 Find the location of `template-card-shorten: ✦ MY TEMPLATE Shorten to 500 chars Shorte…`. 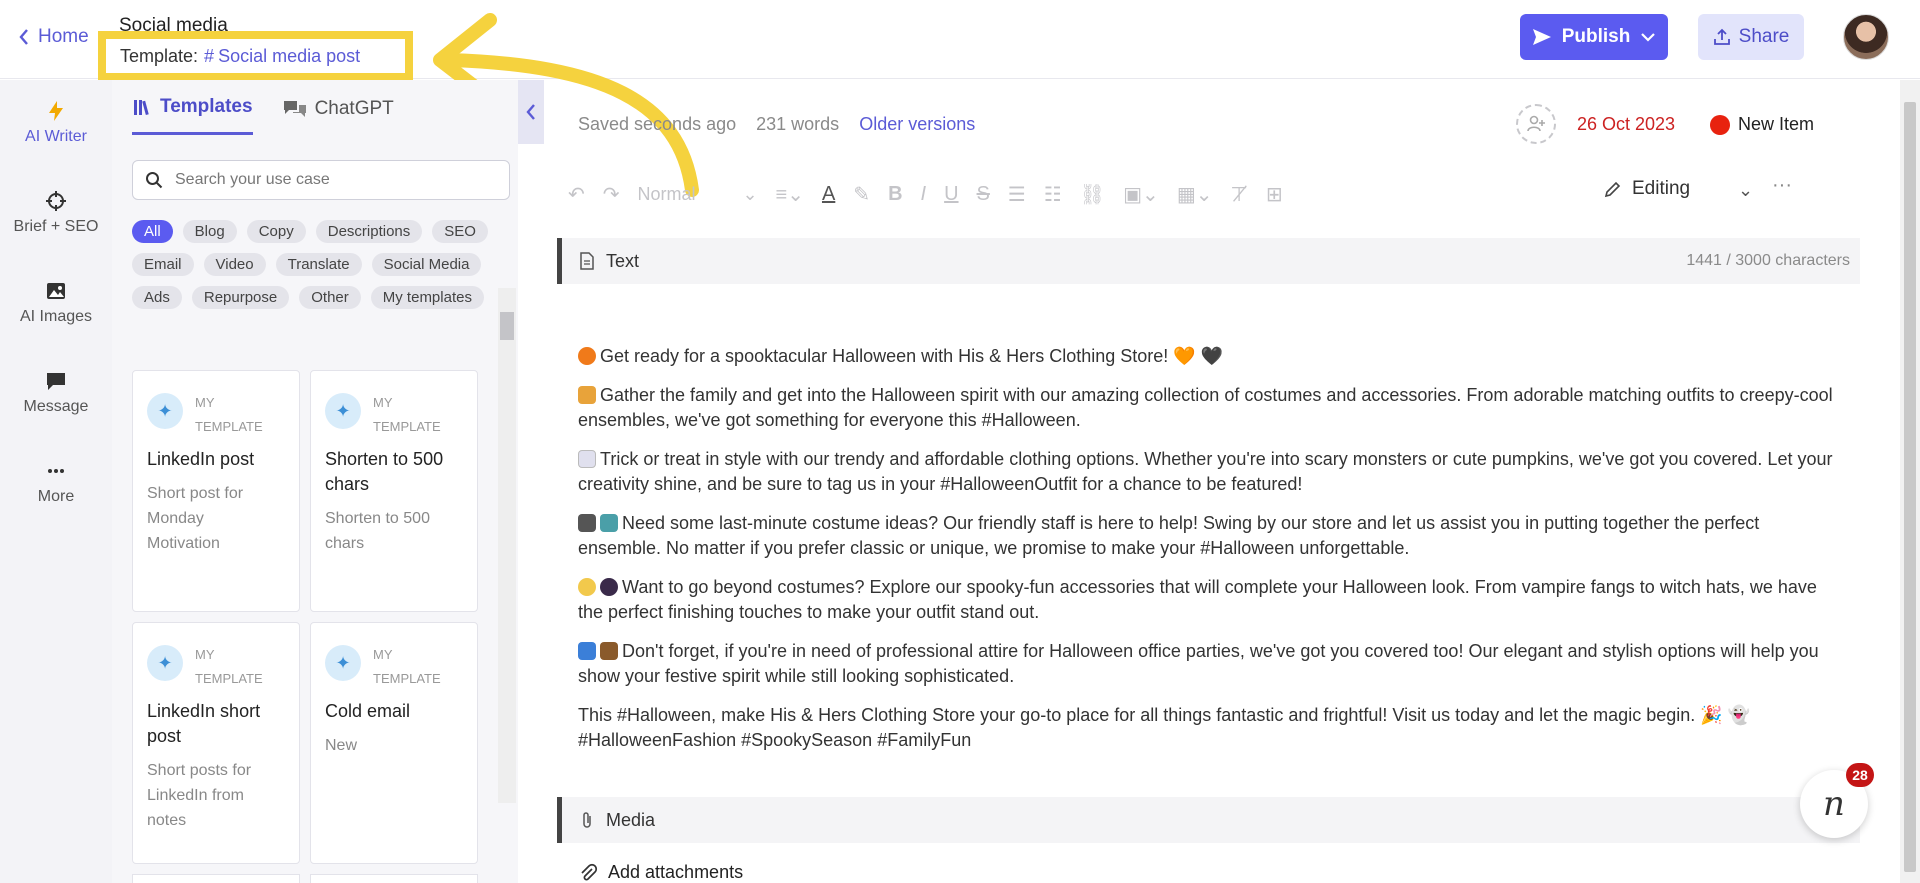

template-card-shorten: ✦ MY TEMPLATE Shorten to 500 chars Shorte… is located at coordinates (394, 491).